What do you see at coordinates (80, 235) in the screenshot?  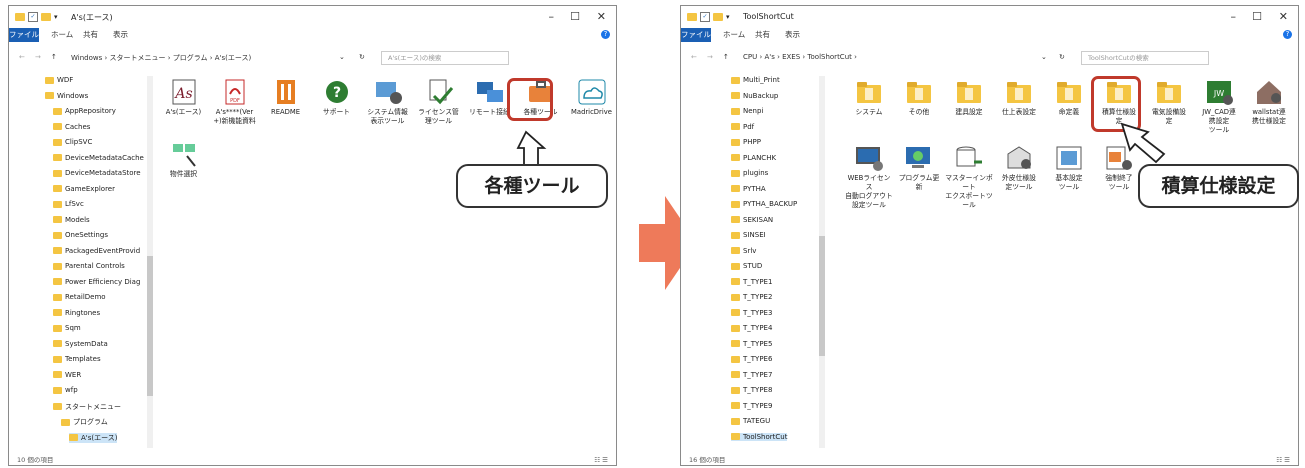 I see `nav-tree-item: OneSettings` at bounding box center [80, 235].